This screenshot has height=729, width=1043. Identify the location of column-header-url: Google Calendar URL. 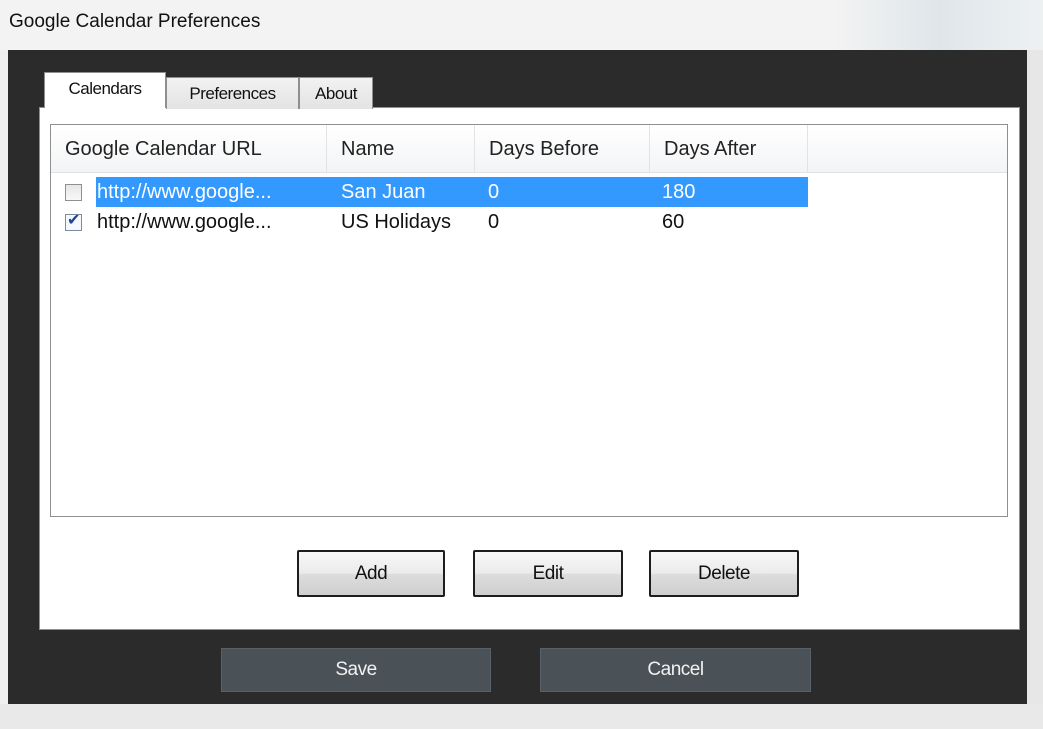
(189, 149).